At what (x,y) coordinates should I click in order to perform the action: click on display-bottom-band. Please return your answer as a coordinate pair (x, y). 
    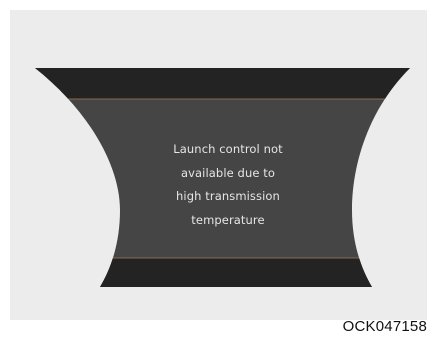
    Looking at the image, I should click on (222, 272).